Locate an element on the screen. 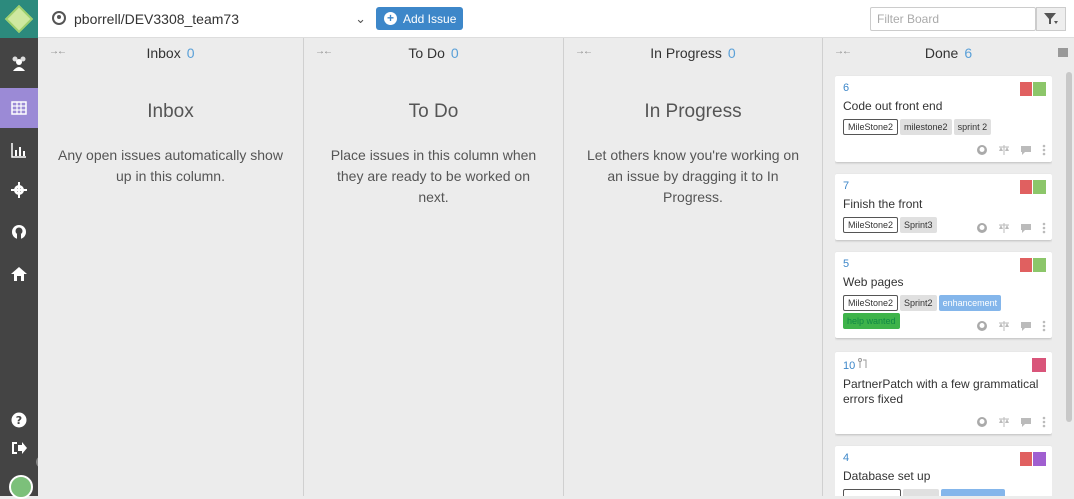 The height and width of the screenshot is (499, 1074). filter-button is located at coordinates (1051, 19).